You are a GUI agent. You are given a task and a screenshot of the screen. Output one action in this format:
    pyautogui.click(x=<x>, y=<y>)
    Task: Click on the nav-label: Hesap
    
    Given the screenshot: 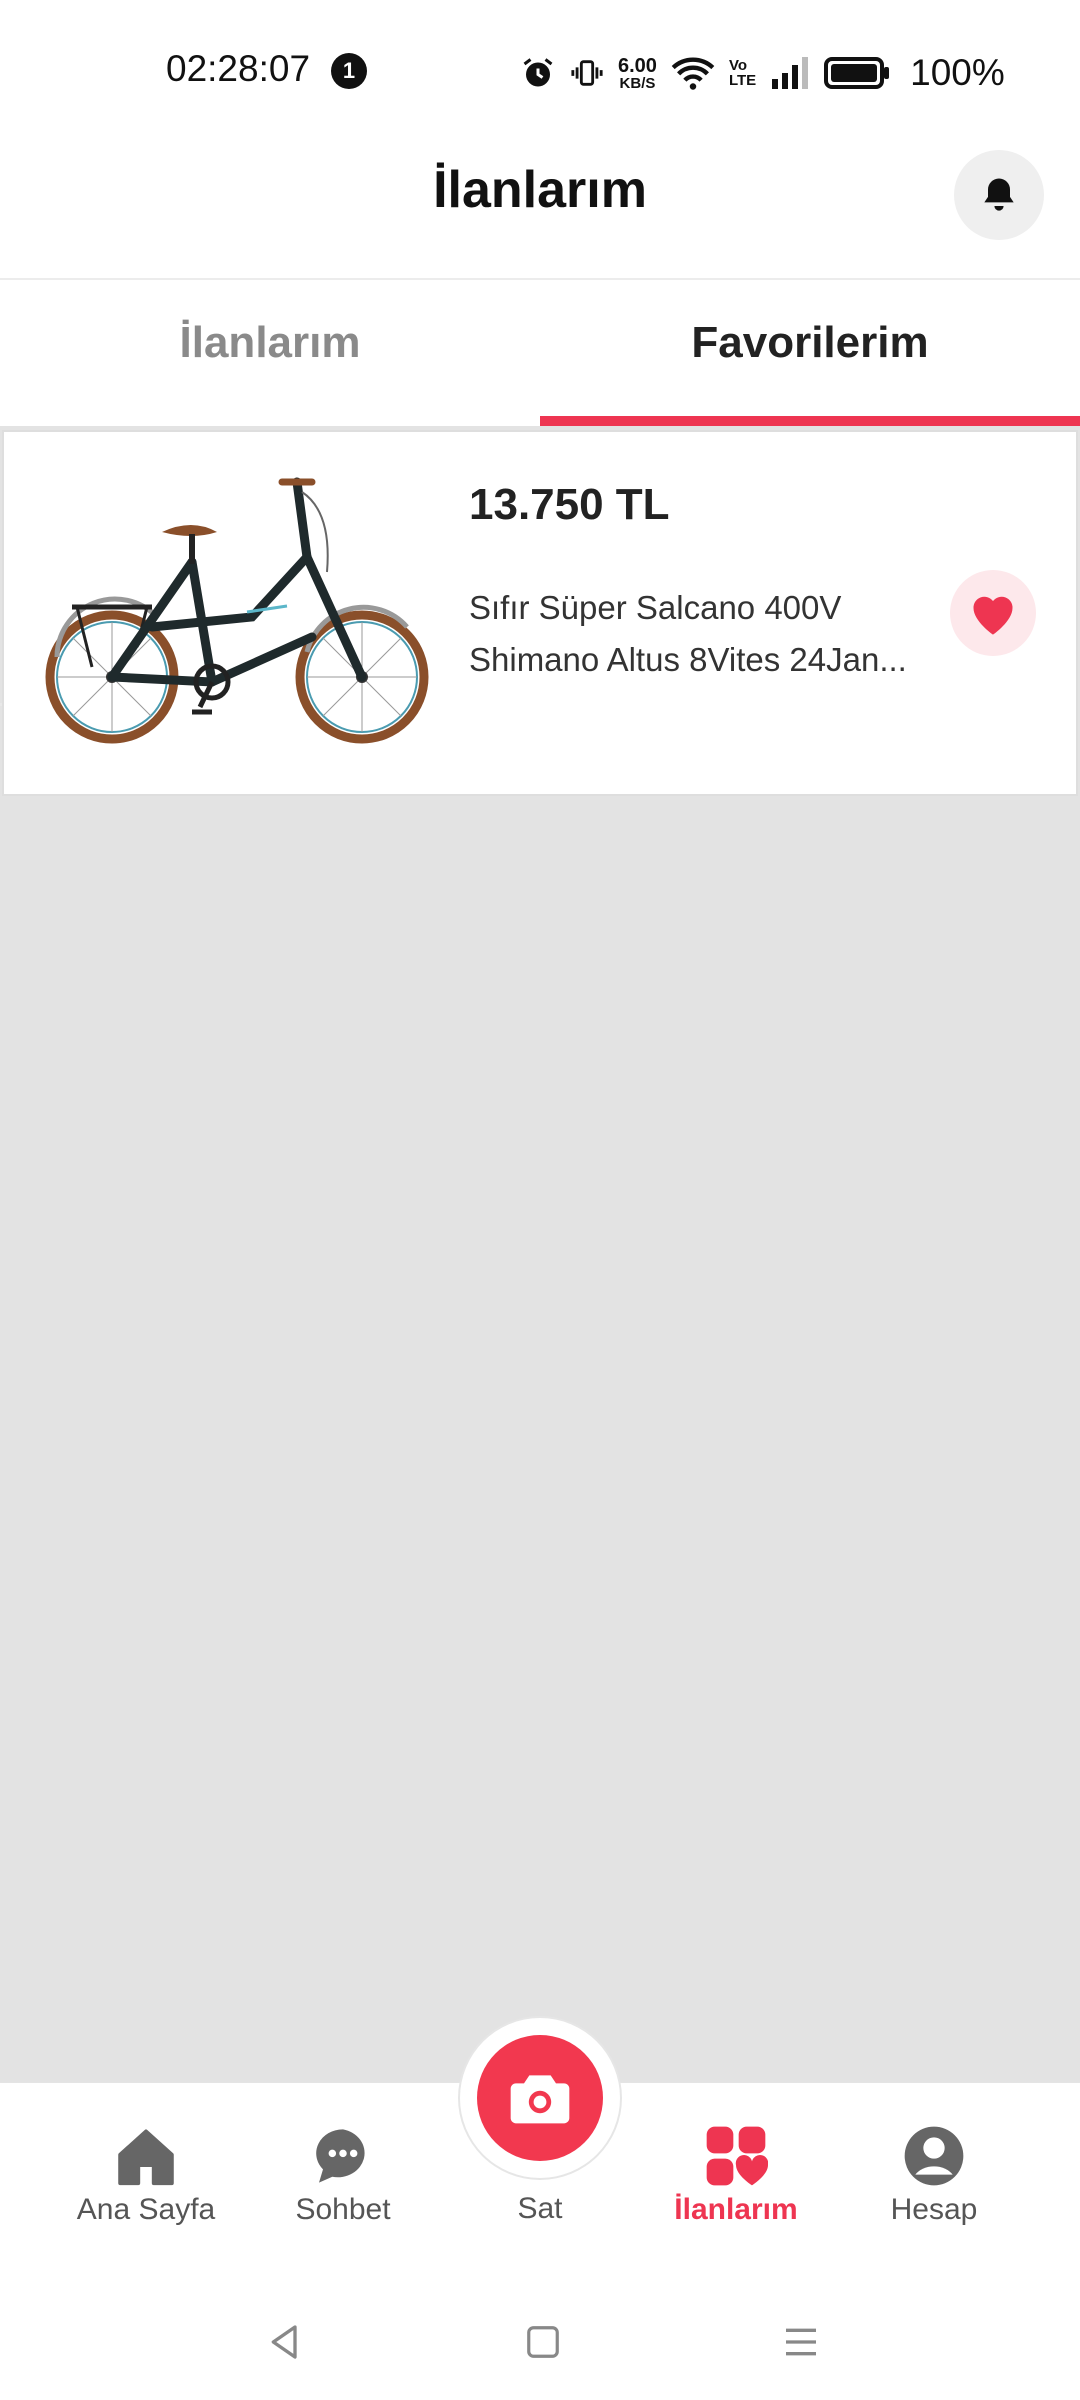 What is the action you would take?
    pyautogui.click(x=934, y=2209)
    